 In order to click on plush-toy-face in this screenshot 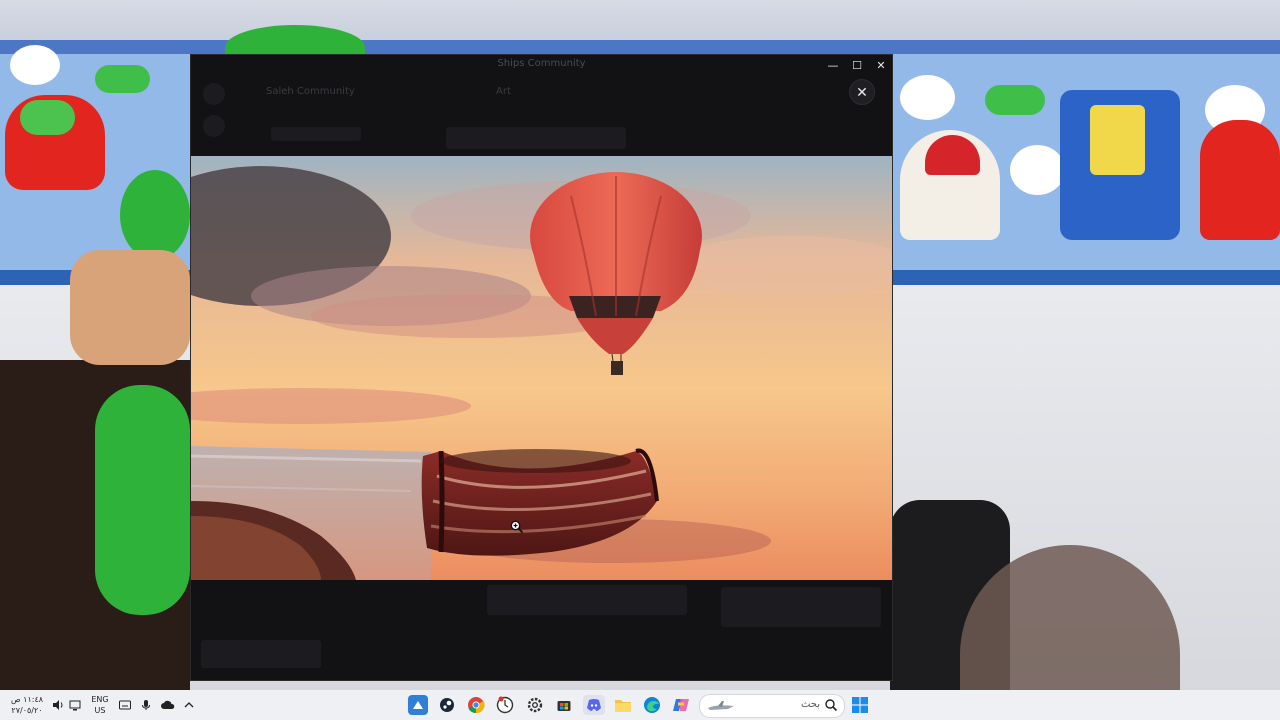, I will do `click(130, 307)`.